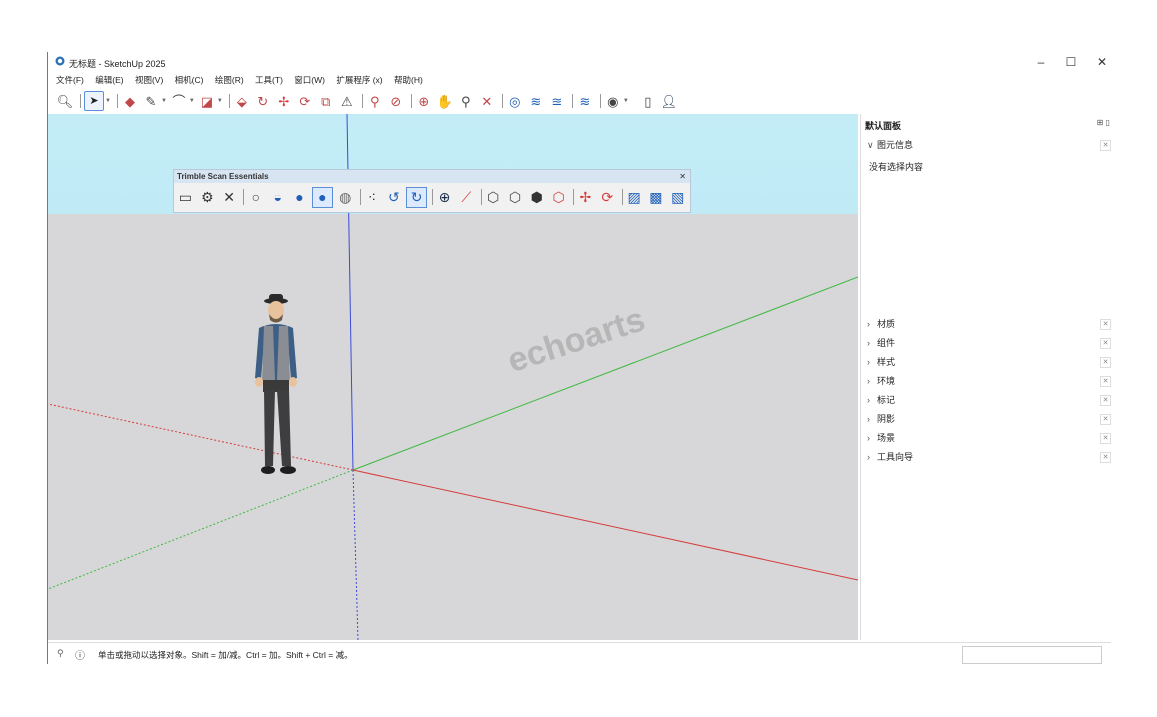  Describe the element at coordinates (393, 197) in the screenshot. I see `snap-icon: ↺` at that location.